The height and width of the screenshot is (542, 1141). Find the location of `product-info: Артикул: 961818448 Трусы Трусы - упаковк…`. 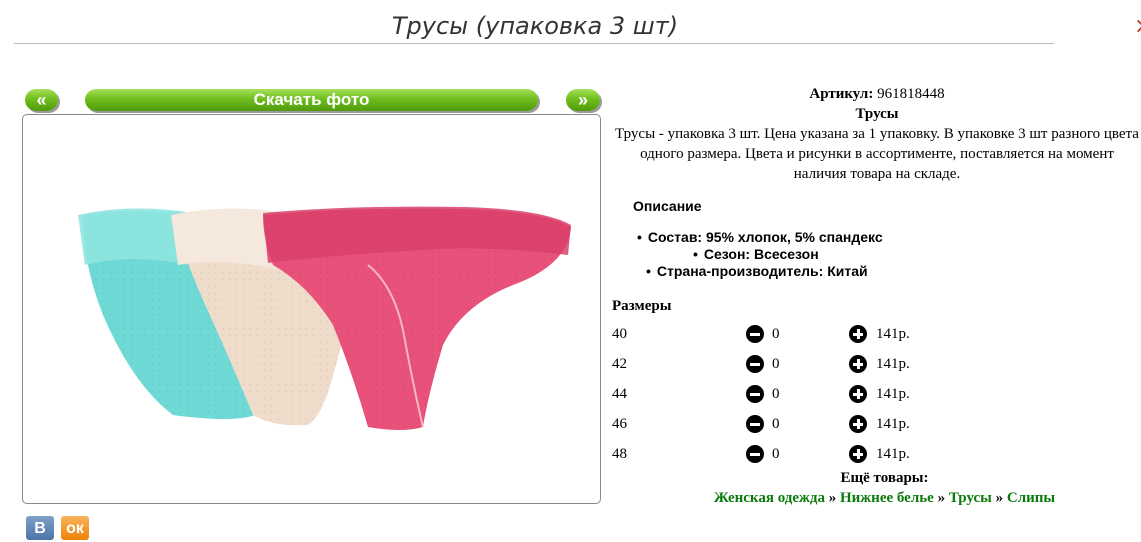

product-info: Артикул: 961818448 Трусы Трусы - упаковк… is located at coordinates (876, 134).